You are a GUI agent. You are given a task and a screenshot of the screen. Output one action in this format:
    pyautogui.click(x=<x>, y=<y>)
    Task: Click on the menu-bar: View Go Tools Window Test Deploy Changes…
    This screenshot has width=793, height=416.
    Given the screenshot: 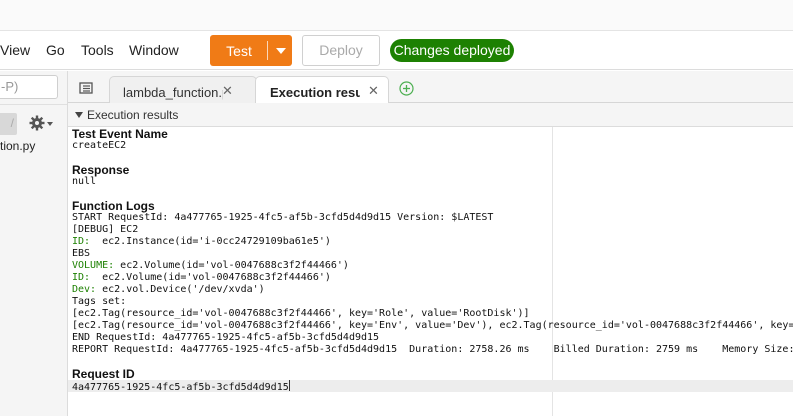 What is the action you would take?
    pyautogui.click(x=396, y=50)
    